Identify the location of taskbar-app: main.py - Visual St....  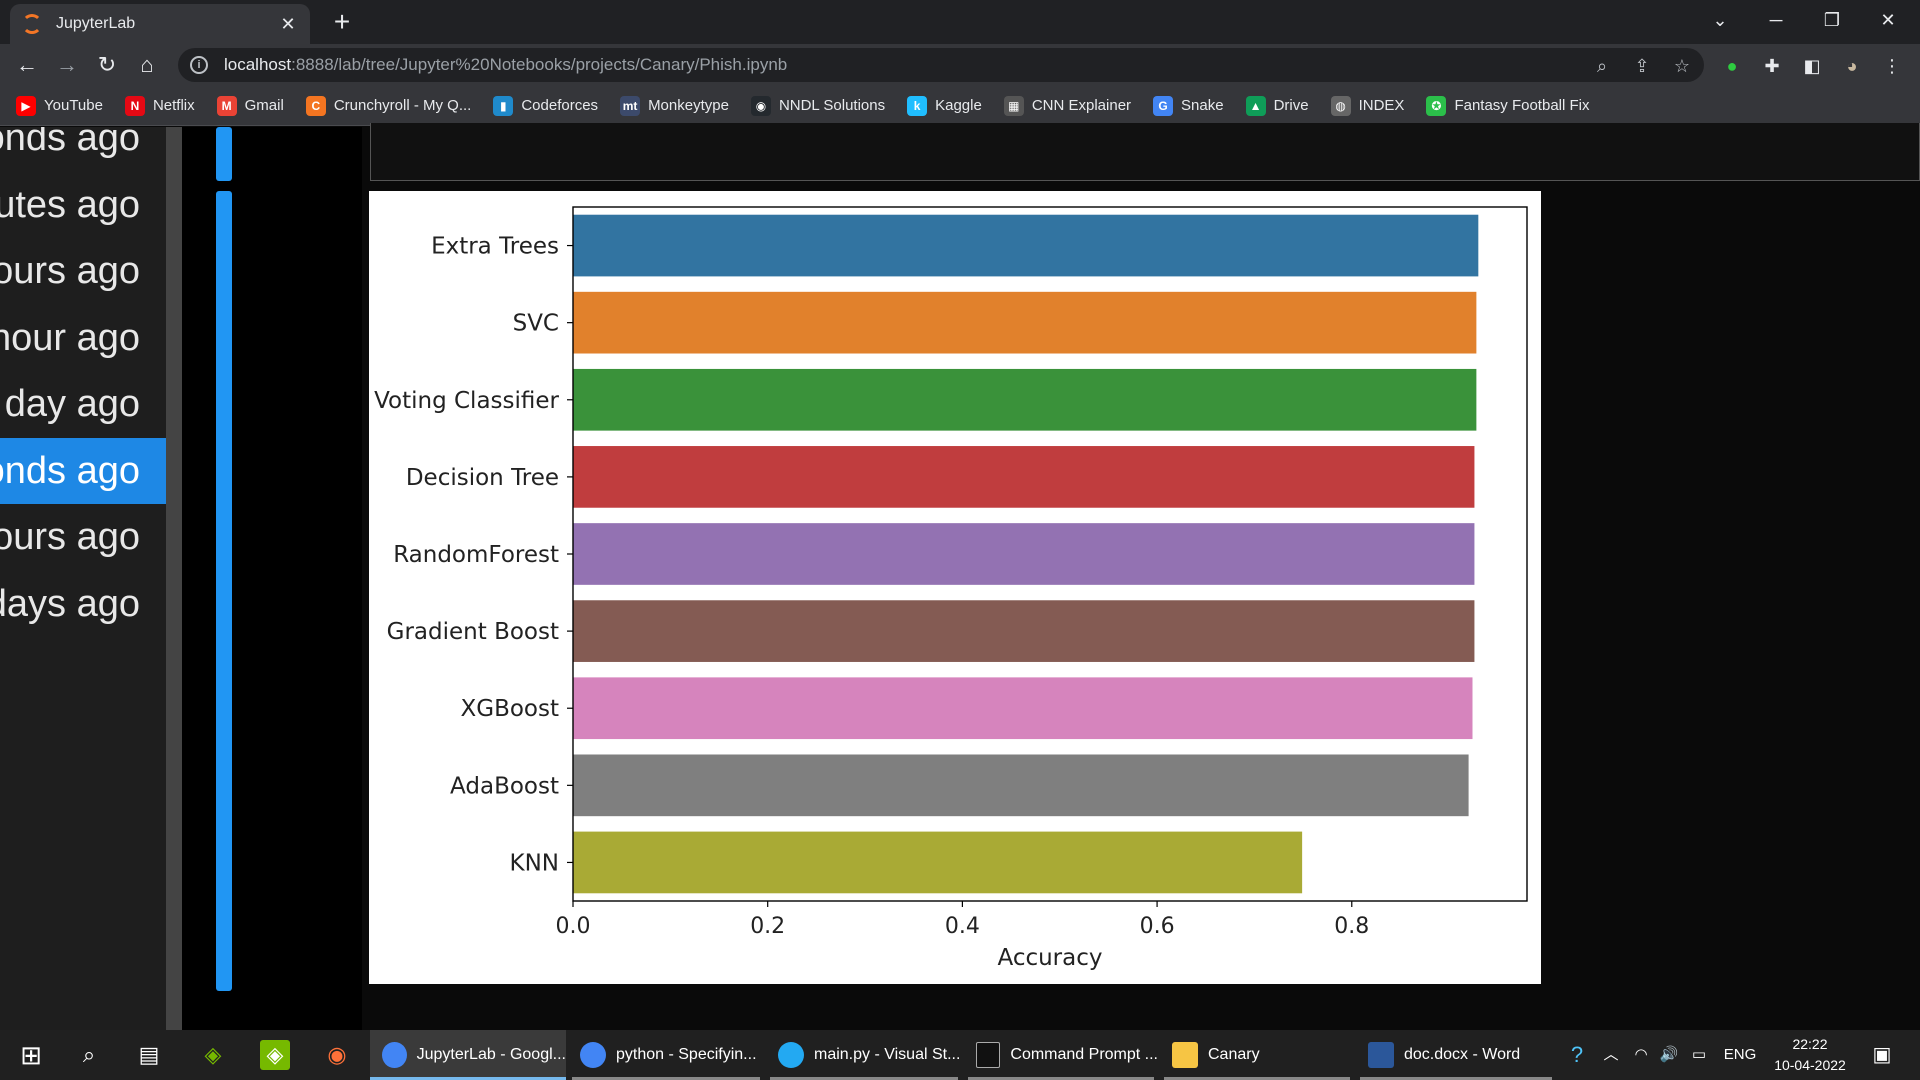
(864, 1055).